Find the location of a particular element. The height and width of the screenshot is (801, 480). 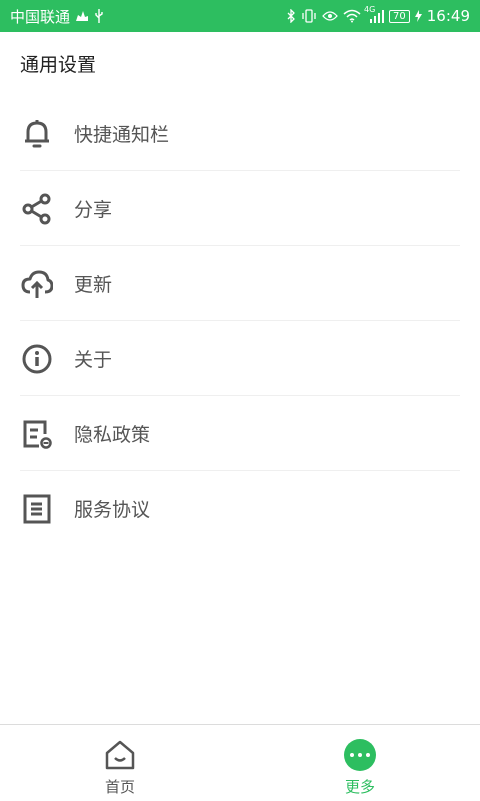

home-icon is located at coordinates (120, 755).